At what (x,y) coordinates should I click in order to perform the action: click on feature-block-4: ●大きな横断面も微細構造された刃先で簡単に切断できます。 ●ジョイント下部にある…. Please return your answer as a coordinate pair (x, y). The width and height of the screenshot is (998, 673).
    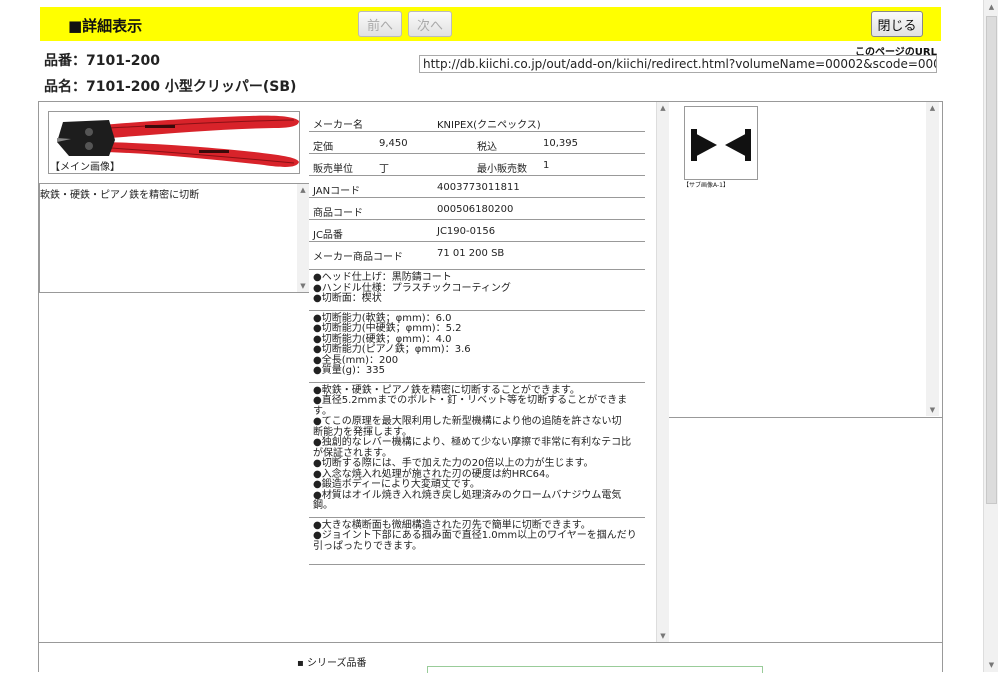
    Looking at the image, I should click on (477, 541).